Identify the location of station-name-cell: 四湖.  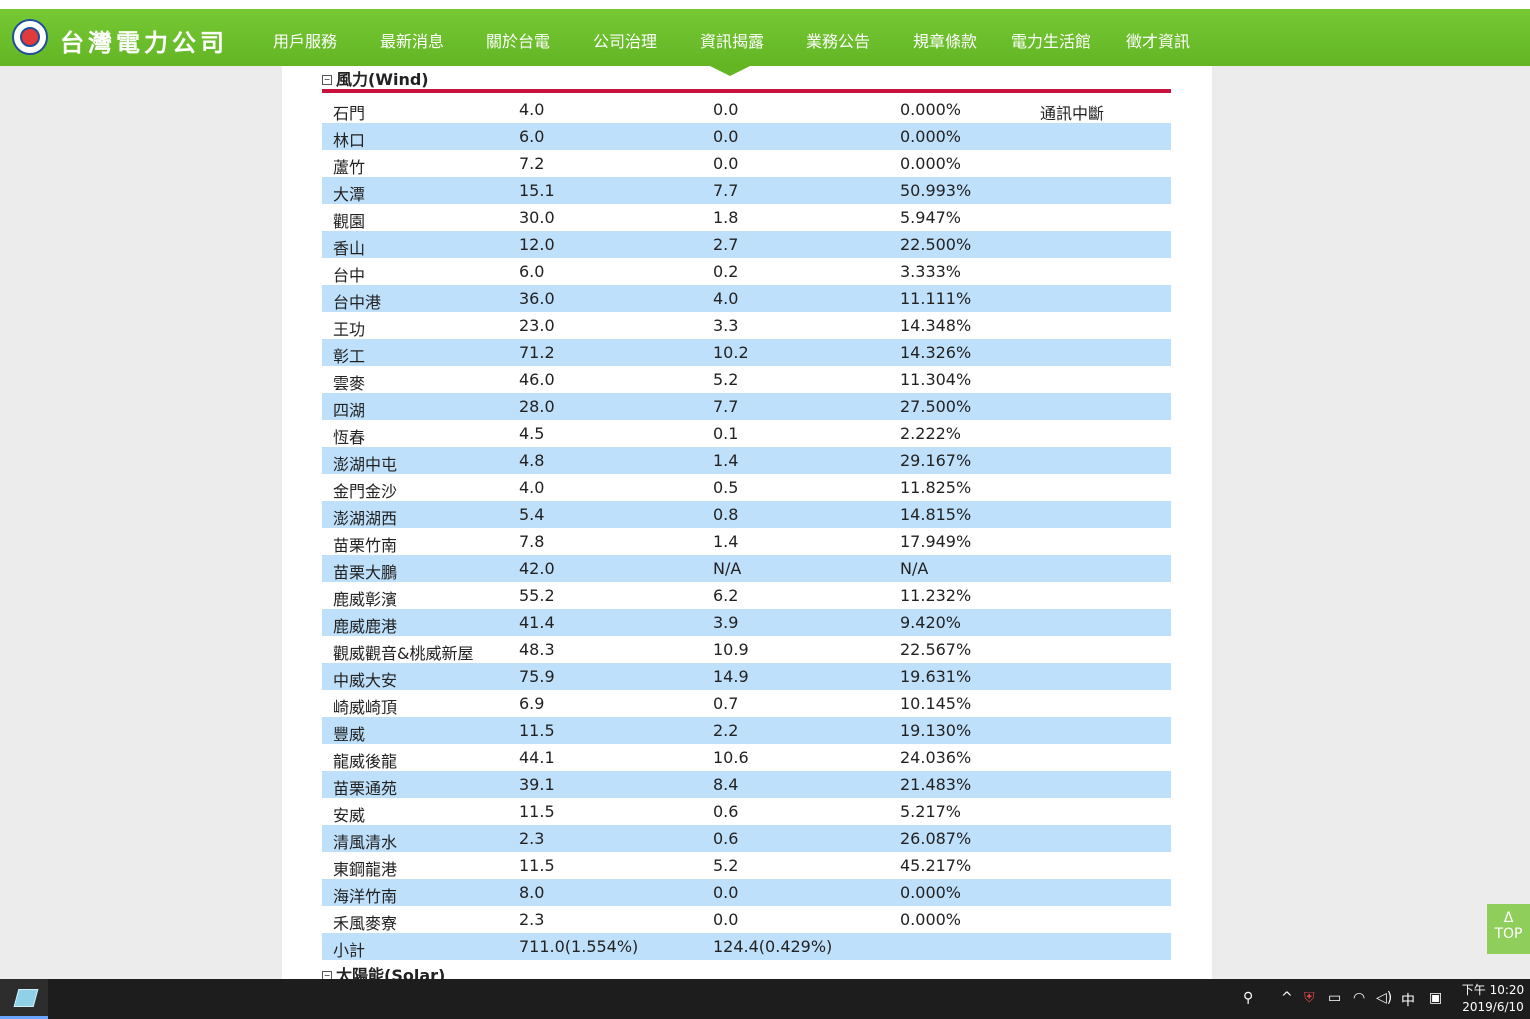
(349, 410).